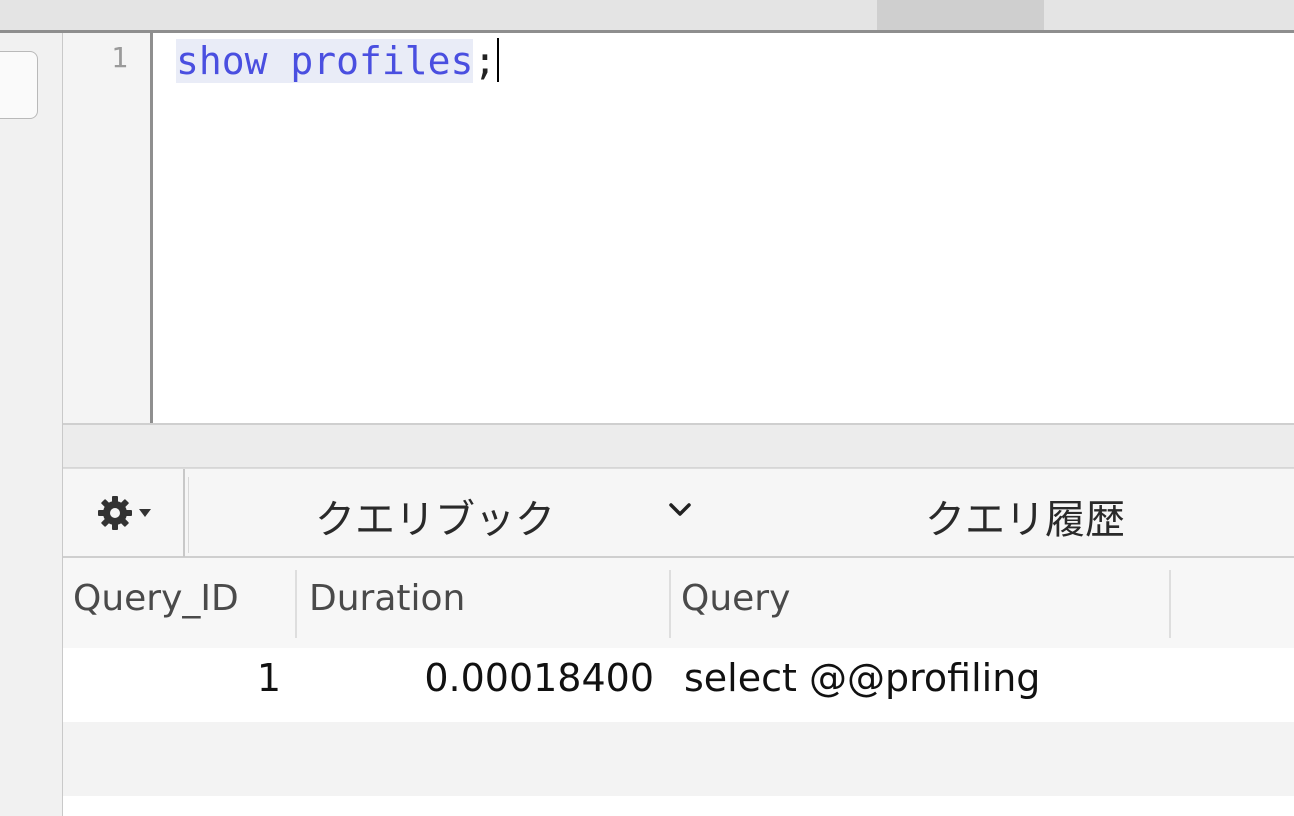 This screenshot has height=816, width=1294. I want to click on statement-terminator: ;, so click(485, 61).